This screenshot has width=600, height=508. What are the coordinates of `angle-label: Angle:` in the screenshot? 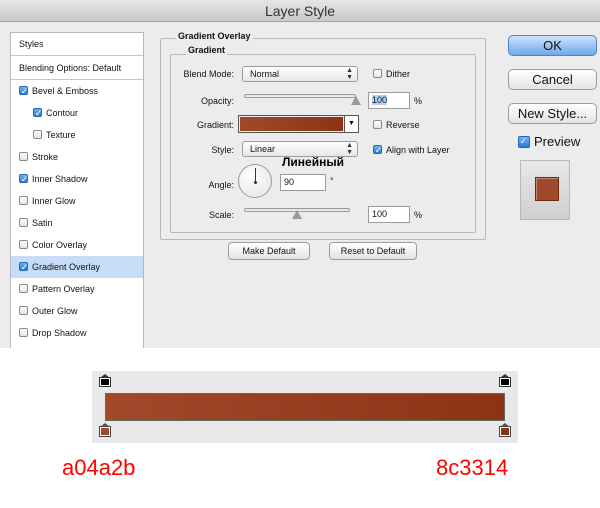 It's located at (221, 185).